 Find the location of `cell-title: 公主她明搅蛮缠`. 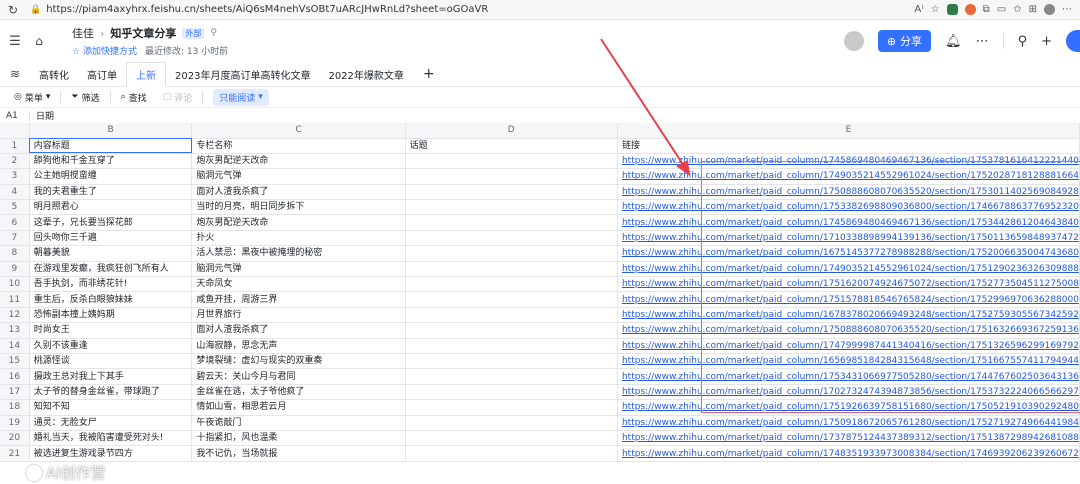

cell-title: 公主她明搅蛮缠 is located at coordinates (111, 176).